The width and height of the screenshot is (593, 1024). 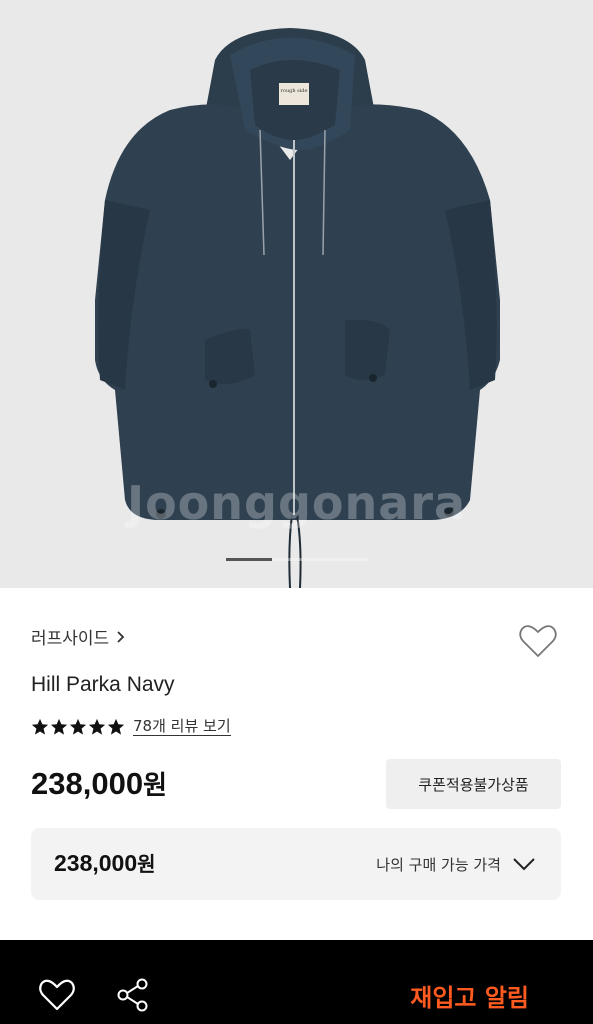 What do you see at coordinates (524, 864) in the screenshot?
I see `chevron-down-icon` at bounding box center [524, 864].